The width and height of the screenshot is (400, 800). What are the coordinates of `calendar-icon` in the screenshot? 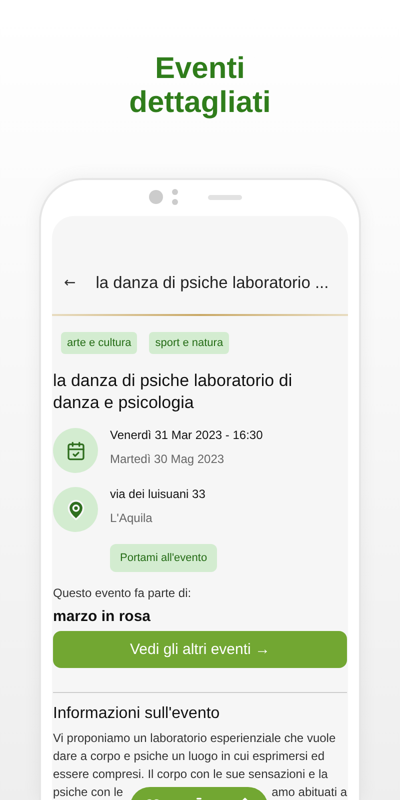 It's located at (76, 450).